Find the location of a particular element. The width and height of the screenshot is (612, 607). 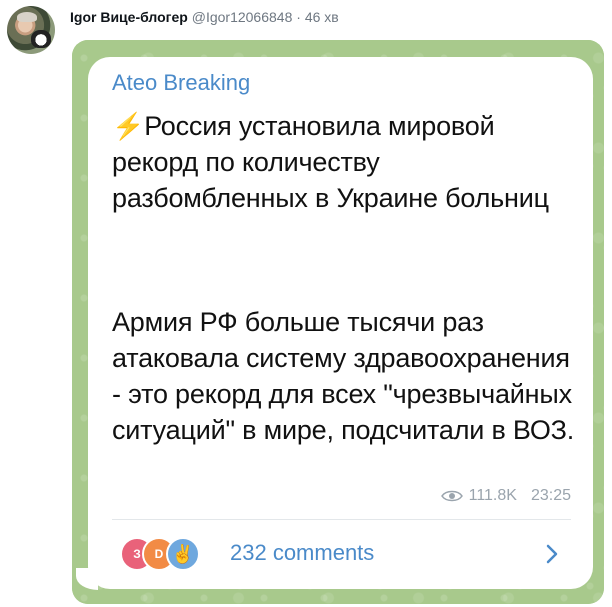

author-name: Igor Вице-блогер is located at coordinates (129, 17).